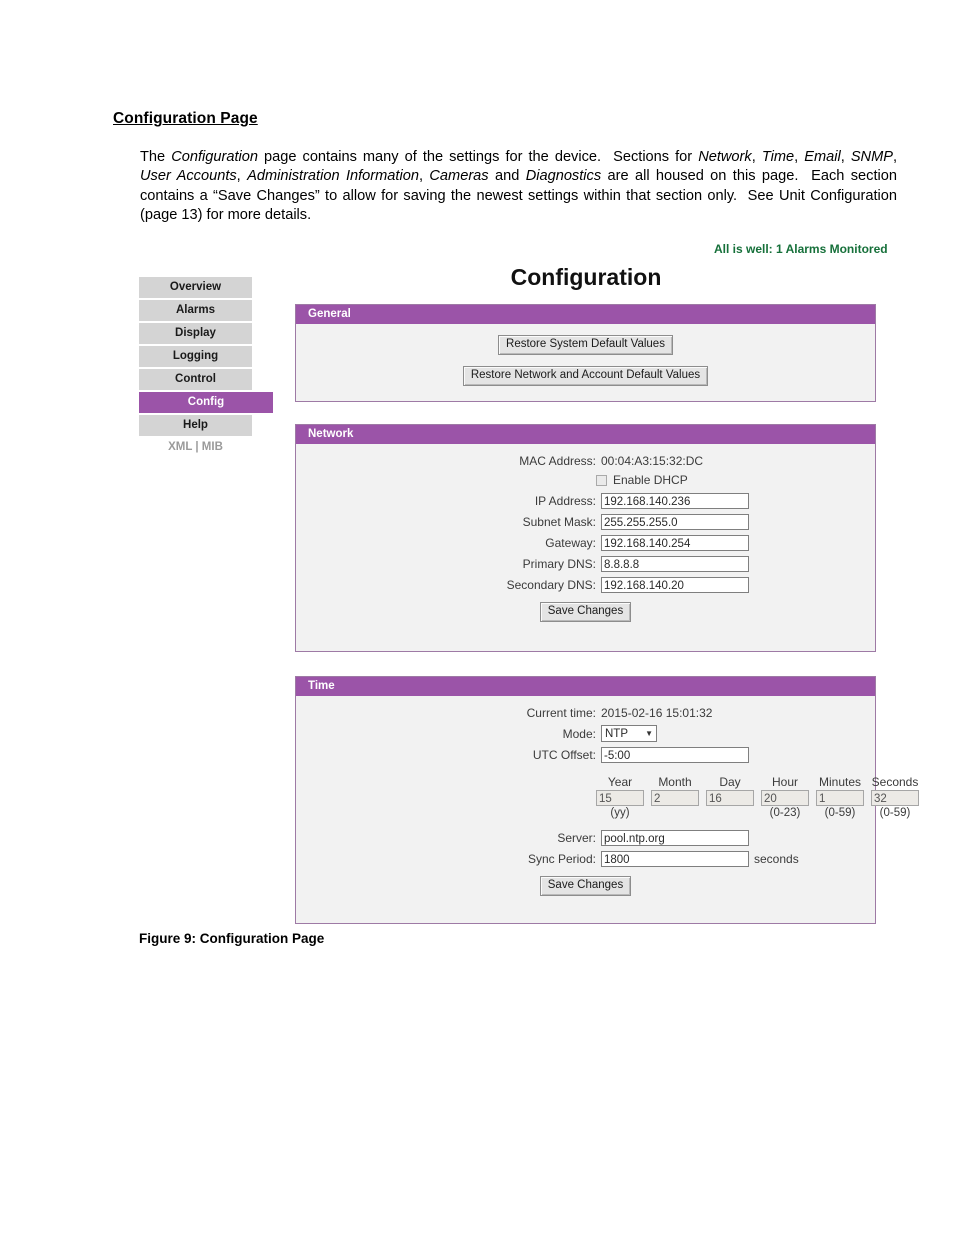 Image resolution: width=954 pixels, height=1235 pixels. I want to click on mode-label: Mode:, so click(579, 733).